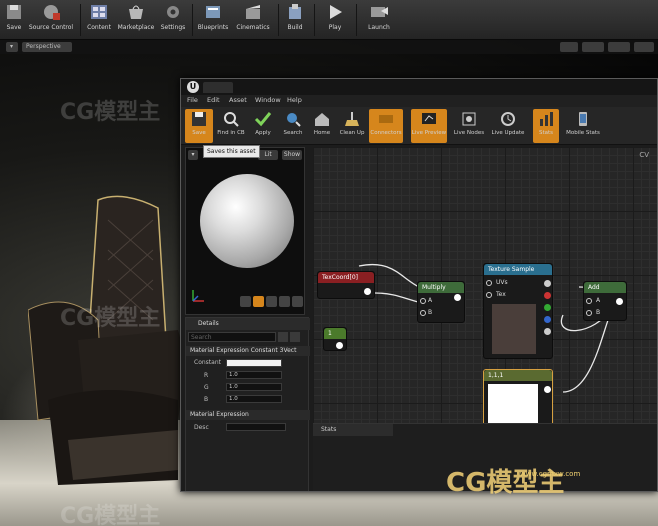 Image resolution: width=658 pixels, height=526 pixels. I want to click on r-label: R, so click(206, 375).